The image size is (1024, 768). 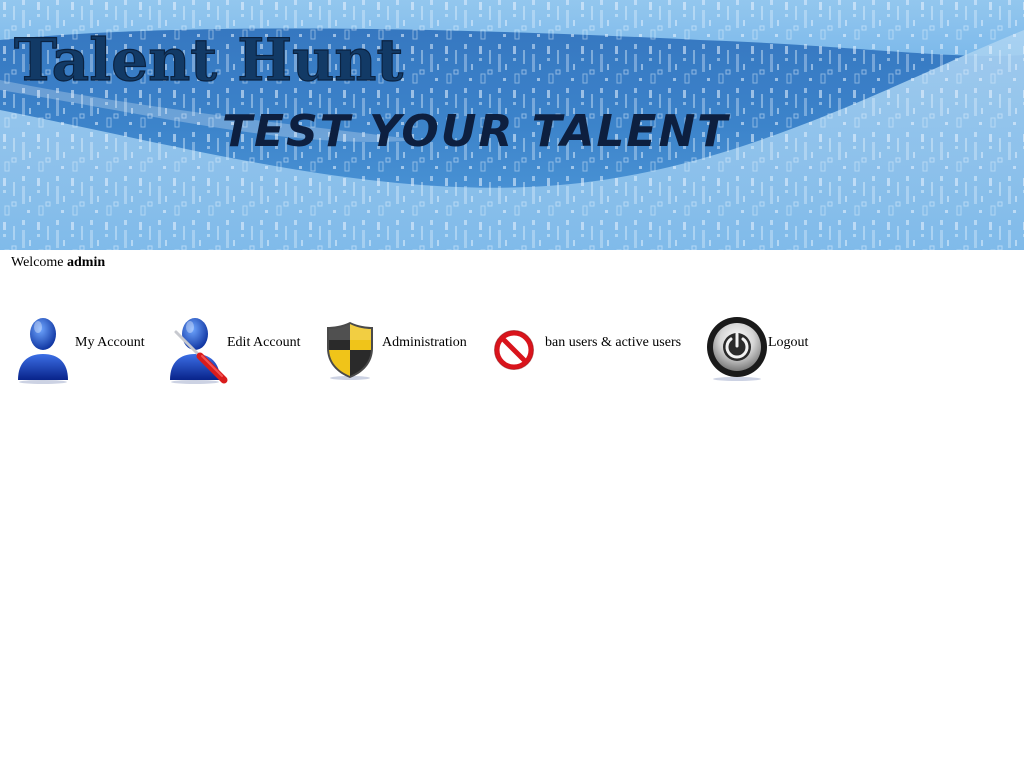 I want to click on shield-icon, so click(x=350, y=350).